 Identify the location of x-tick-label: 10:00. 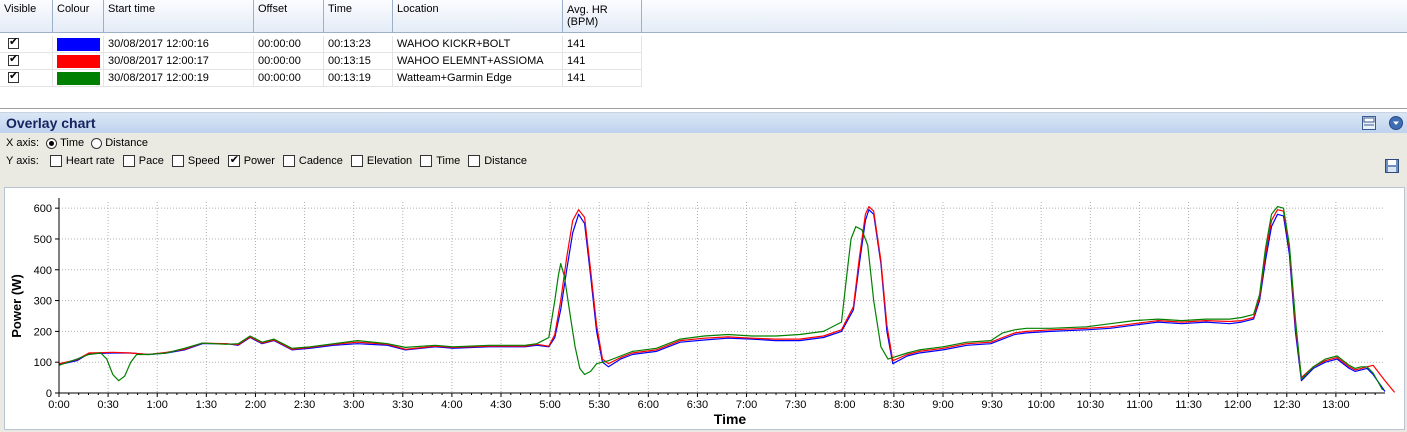
(1041, 405).